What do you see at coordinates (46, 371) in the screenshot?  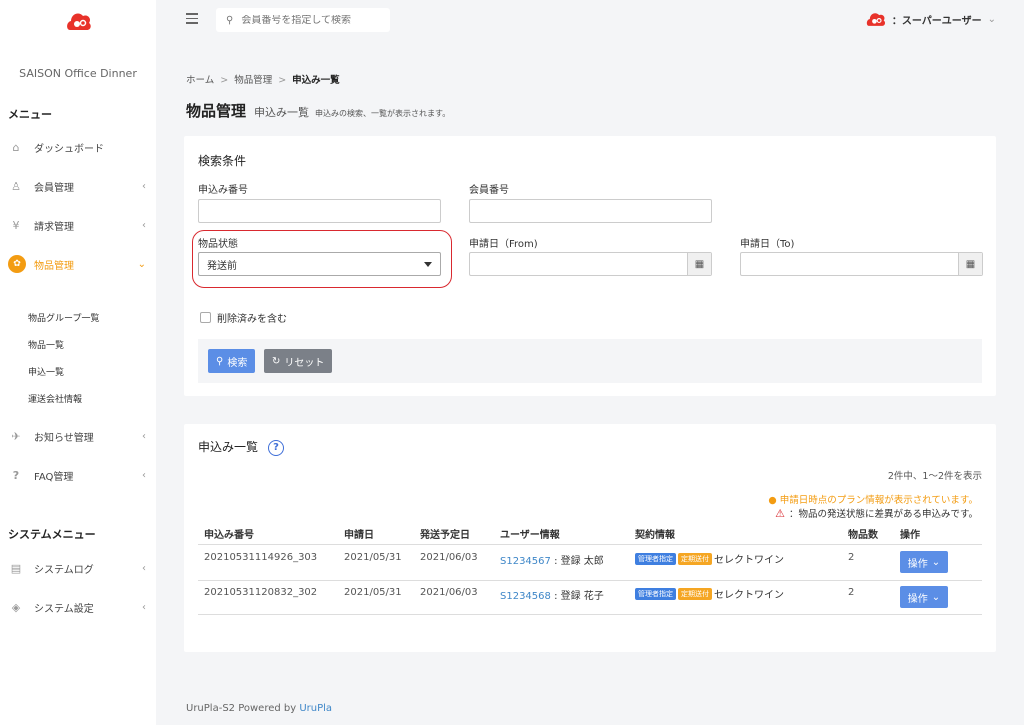 I see `sidebar-subitem-applications: 申込一覧` at bounding box center [46, 371].